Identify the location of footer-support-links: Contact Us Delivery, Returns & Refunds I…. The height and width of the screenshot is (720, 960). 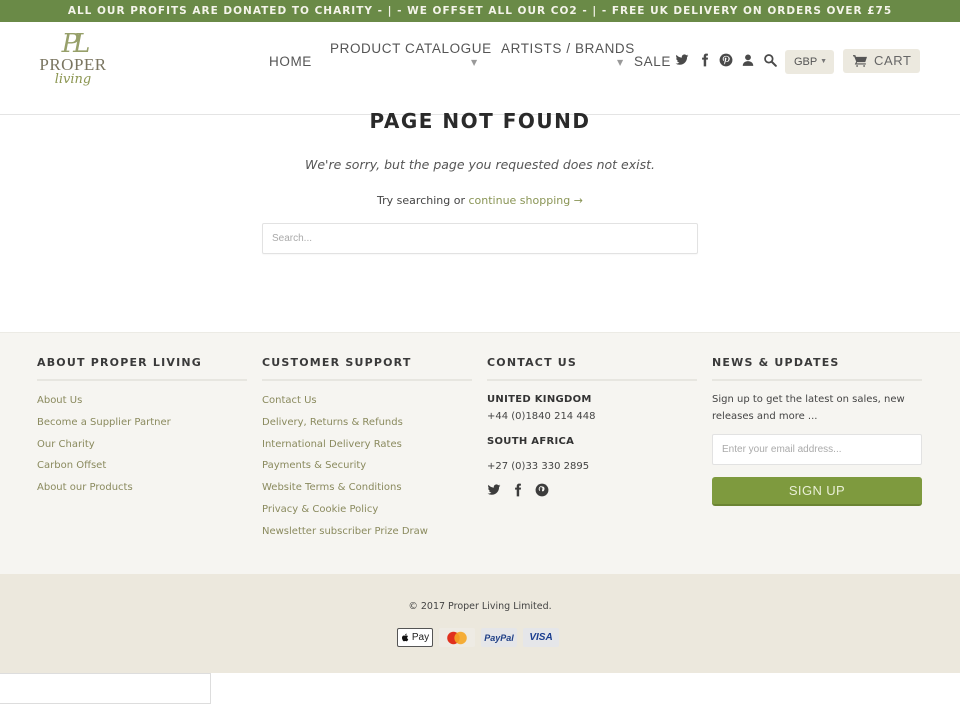
(345, 471).